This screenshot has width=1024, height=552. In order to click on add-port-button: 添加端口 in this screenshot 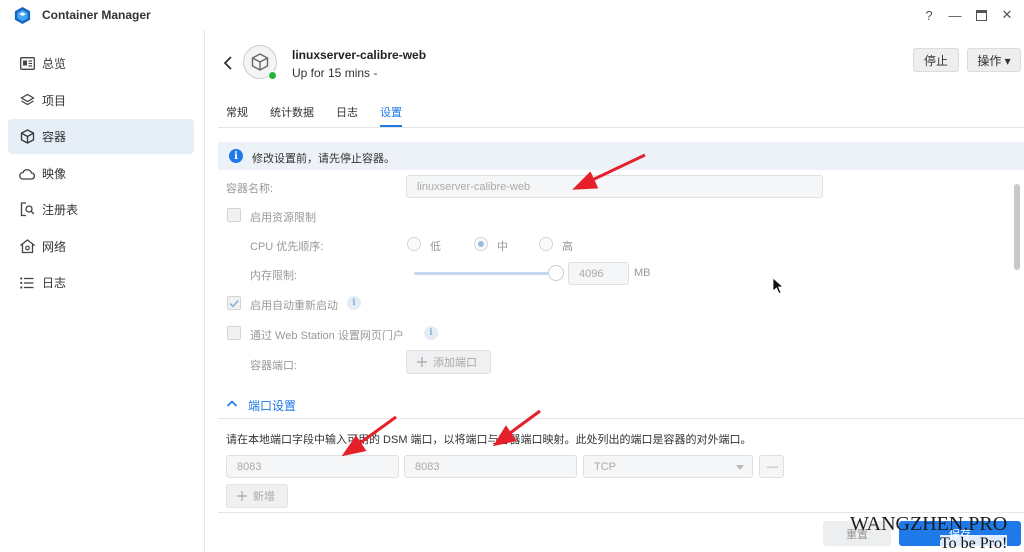, I will do `click(448, 362)`.